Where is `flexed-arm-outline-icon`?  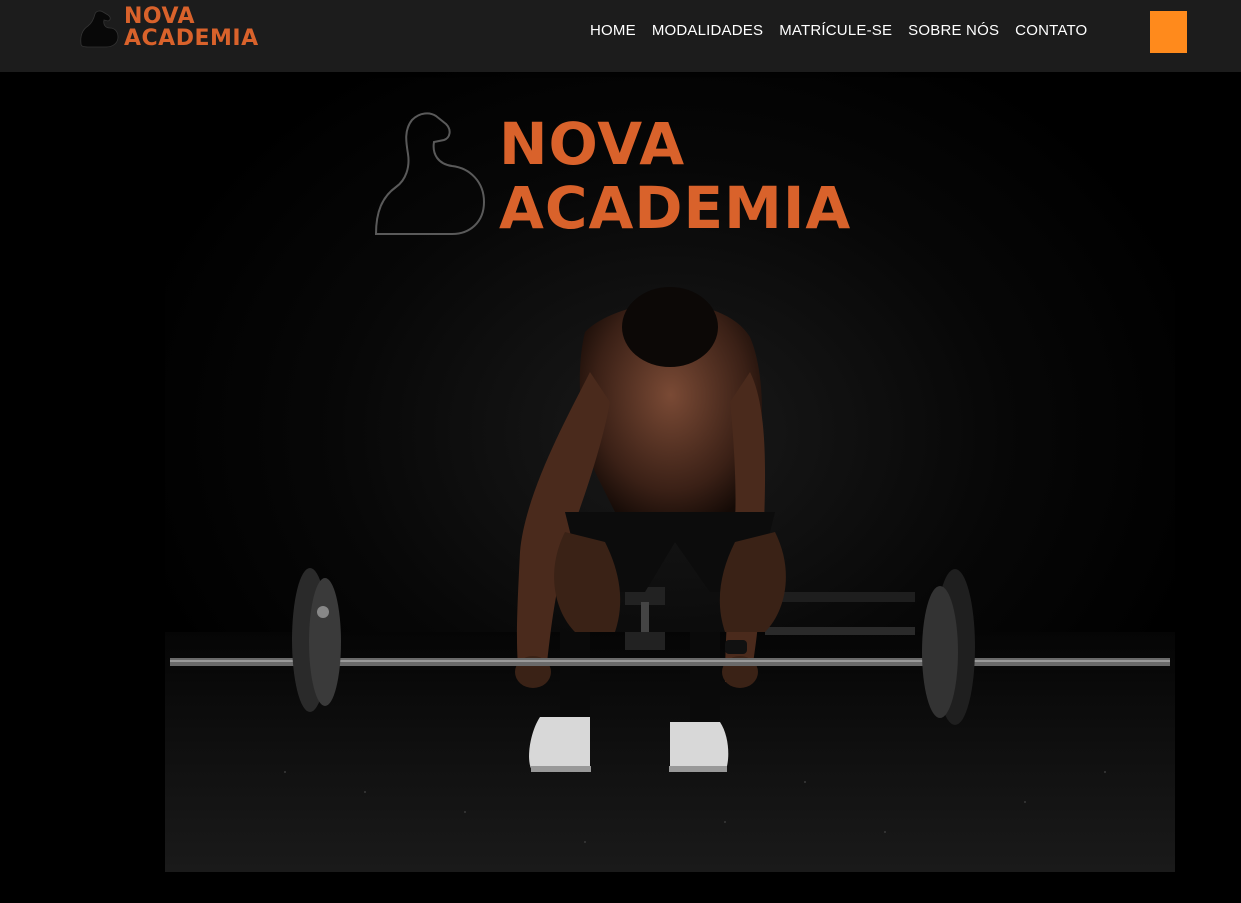
flexed-arm-outline-icon is located at coordinates (430, 173).